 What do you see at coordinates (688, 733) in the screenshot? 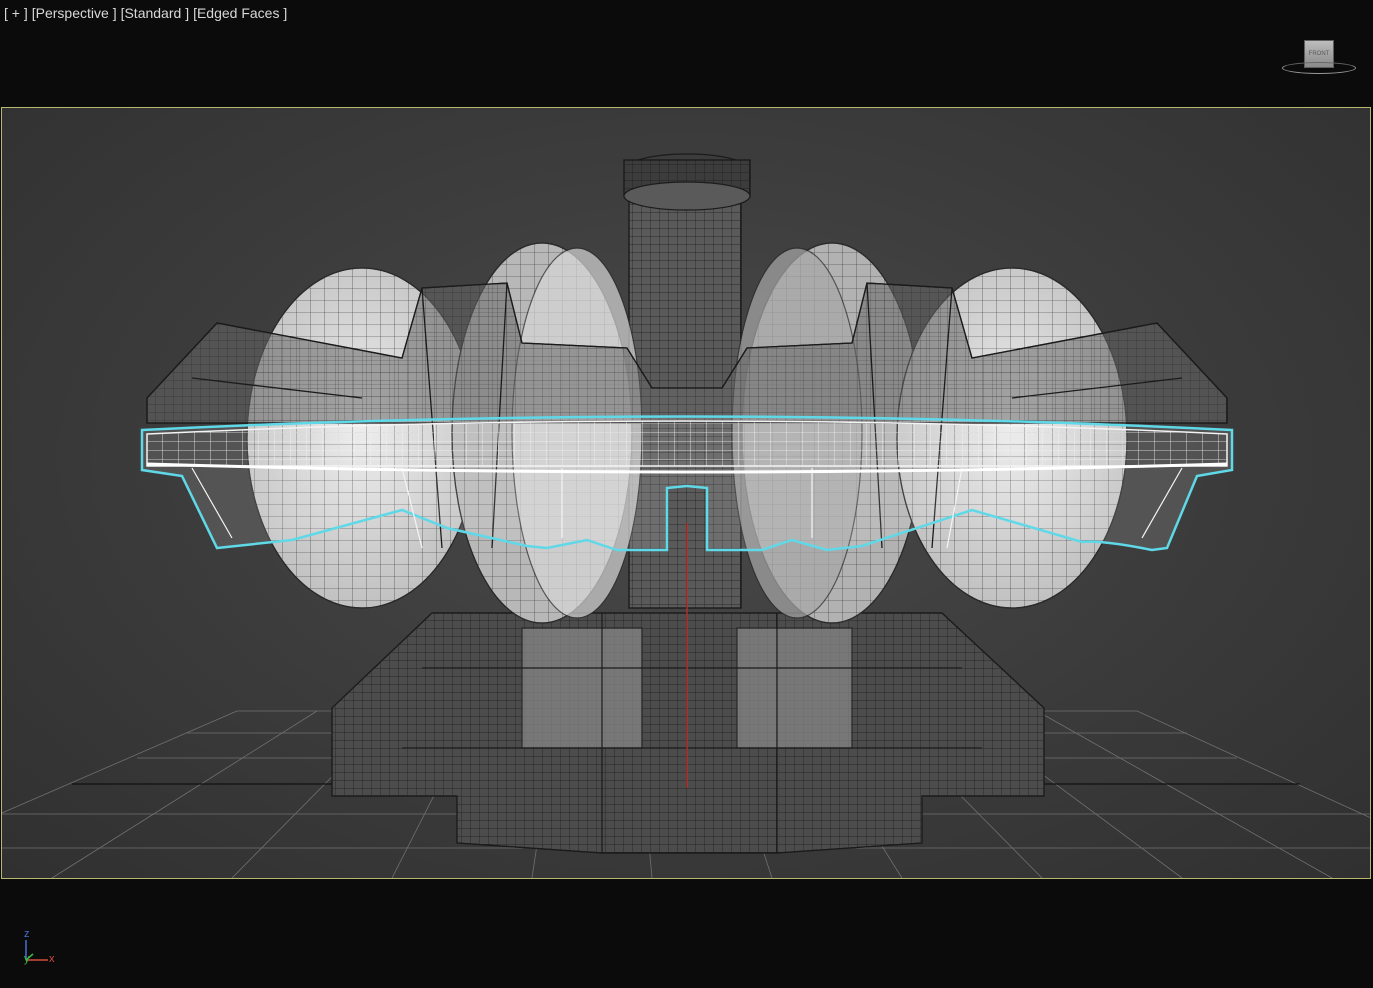
I see `base-structure` at bounding box center [688, 733].